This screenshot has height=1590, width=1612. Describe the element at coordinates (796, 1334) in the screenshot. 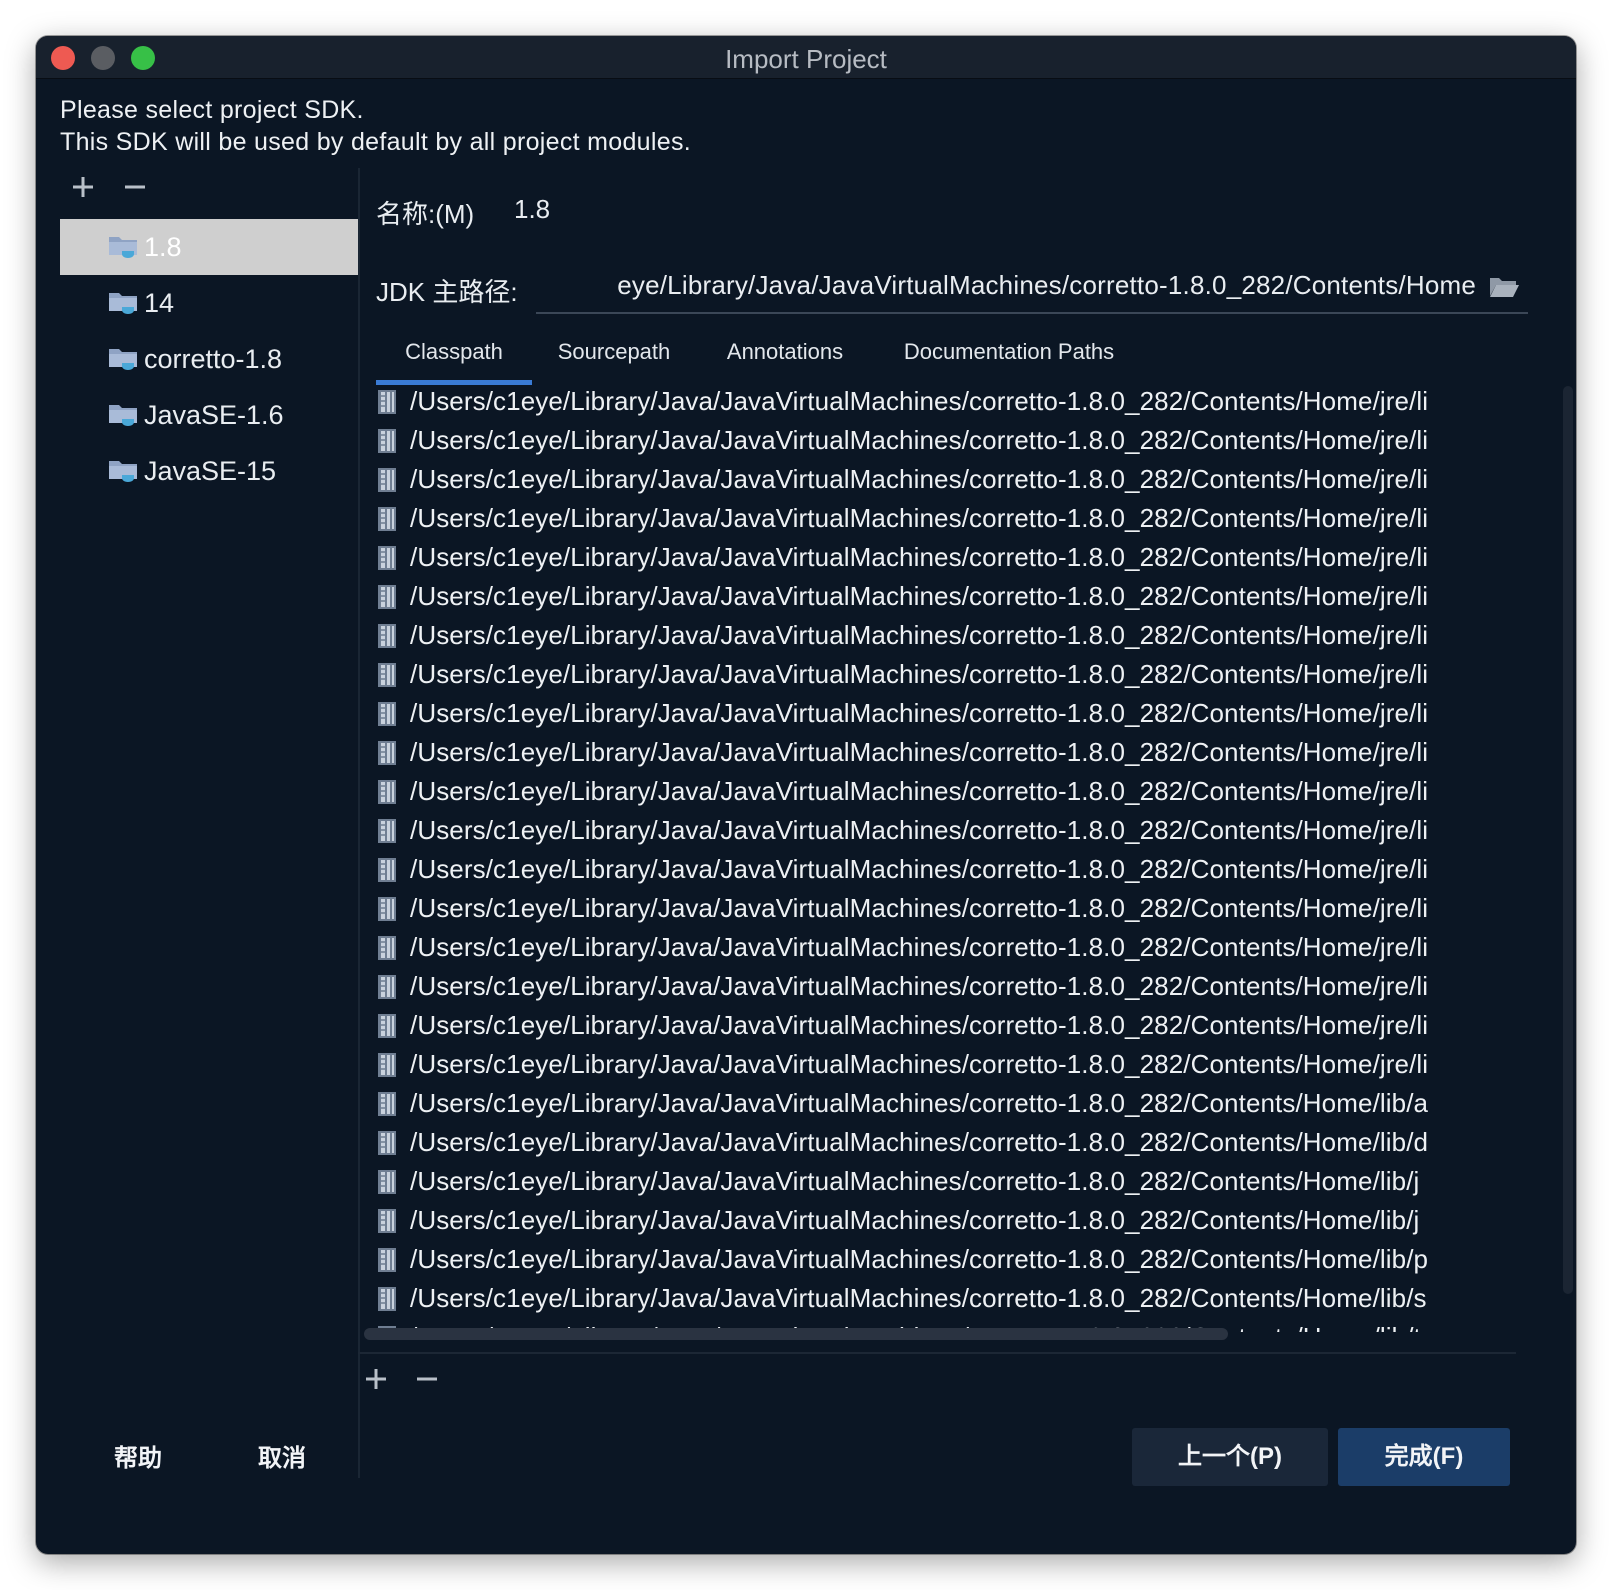

I see `horizontal-scrollbar` at that location.